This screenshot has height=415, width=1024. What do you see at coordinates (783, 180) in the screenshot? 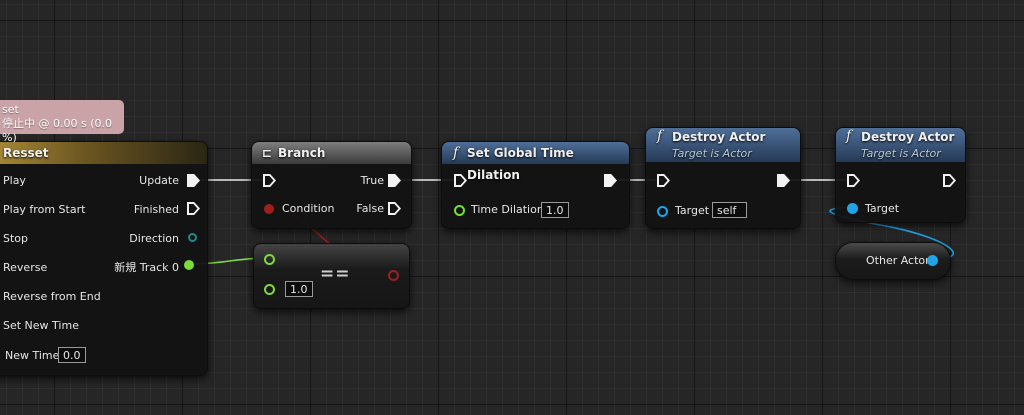
I see `destroy-actor-1-exec-out-pin` at bounding box center [783, 180].